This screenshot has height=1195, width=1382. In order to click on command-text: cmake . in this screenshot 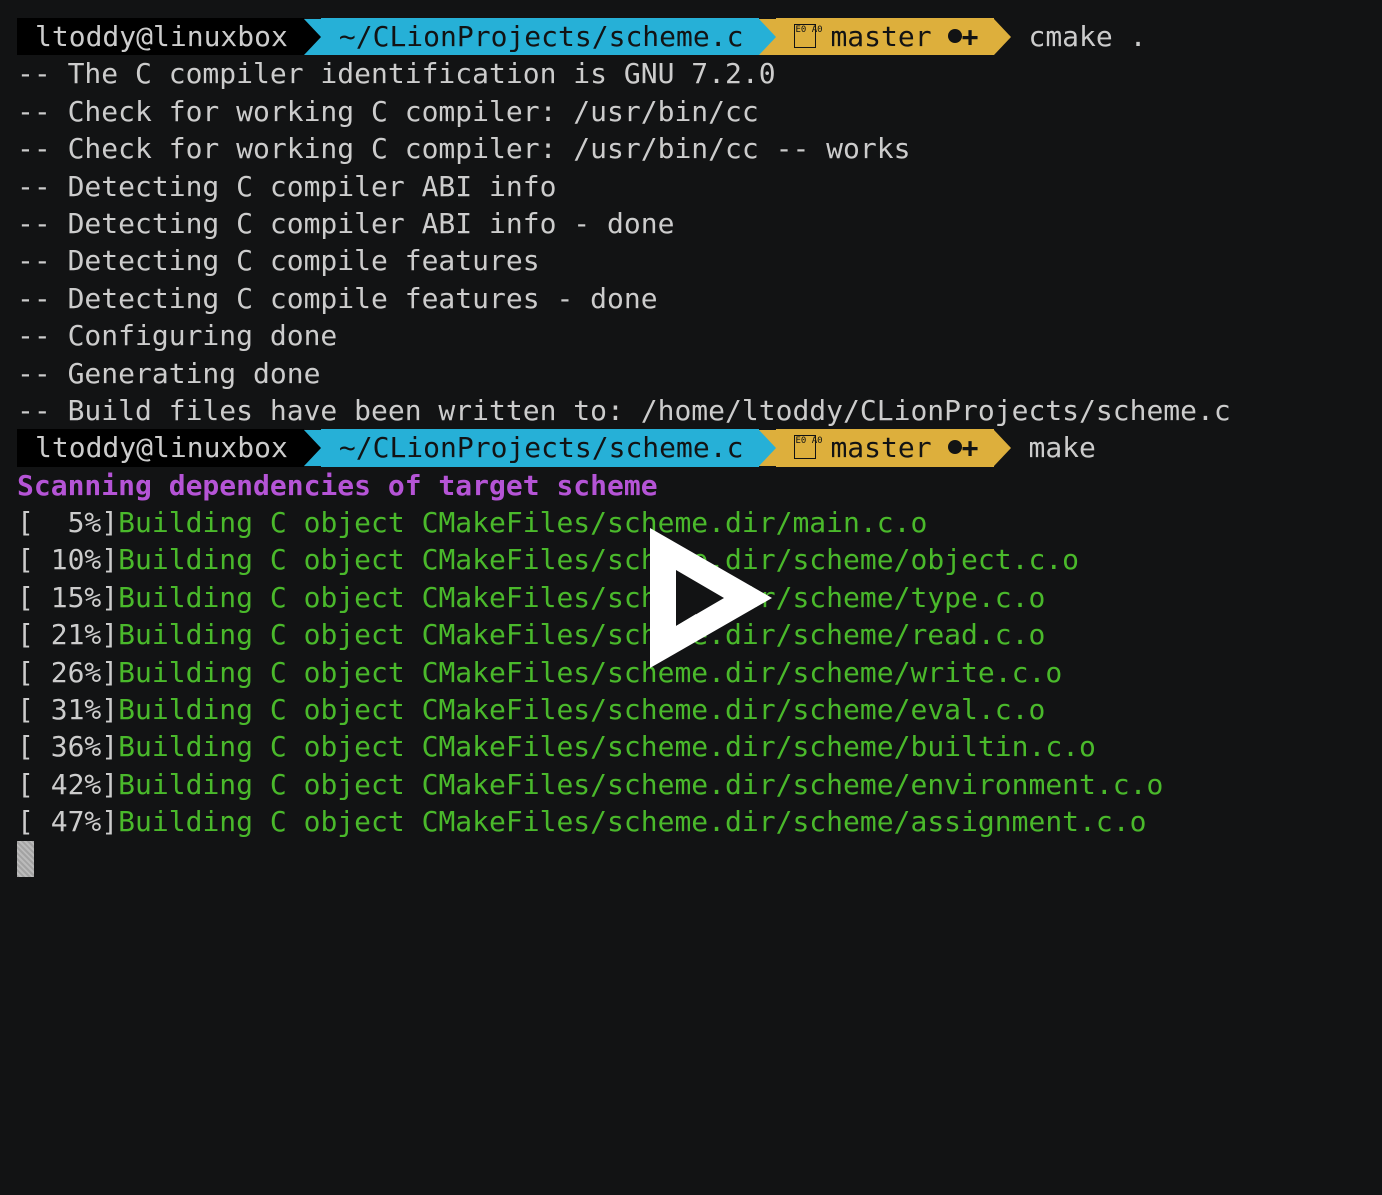, I will do `click(1087, 36)`.